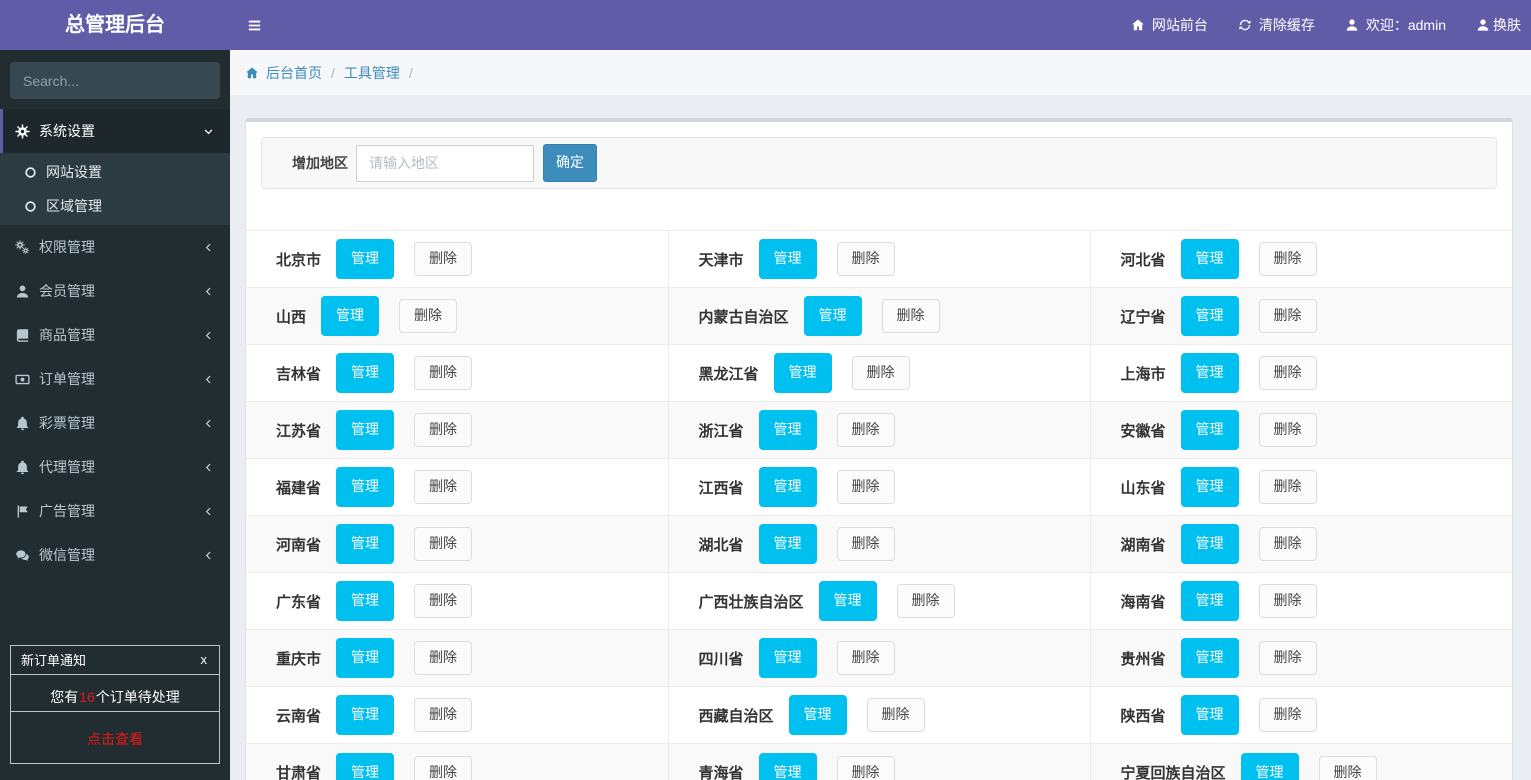 This screenshot has width=1531, height=780. What do you see at coordinates (115, 335) in the screenshot?
I see `sidebar-item-product-management: 商品管理` at bounding box center [115, 335].